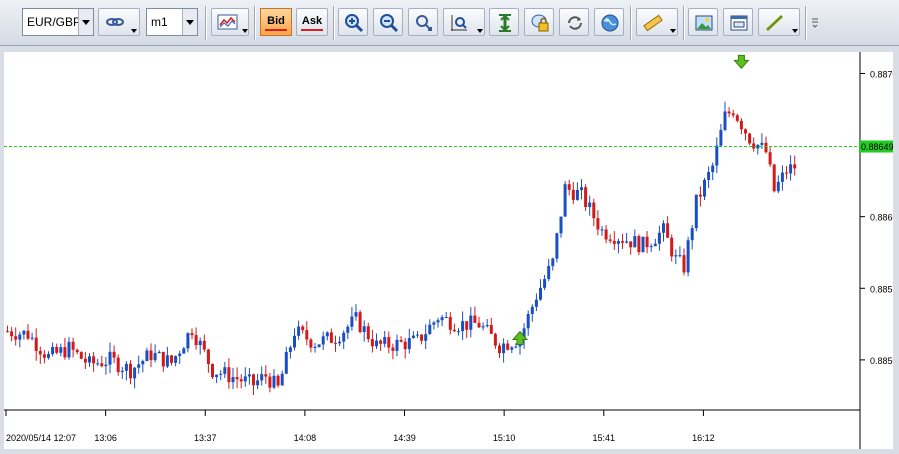 This screenshot has width=899, height=454. Describe the element at coordinates (504, 22) in the screenshot. I see `auto-scale-button` at that location.